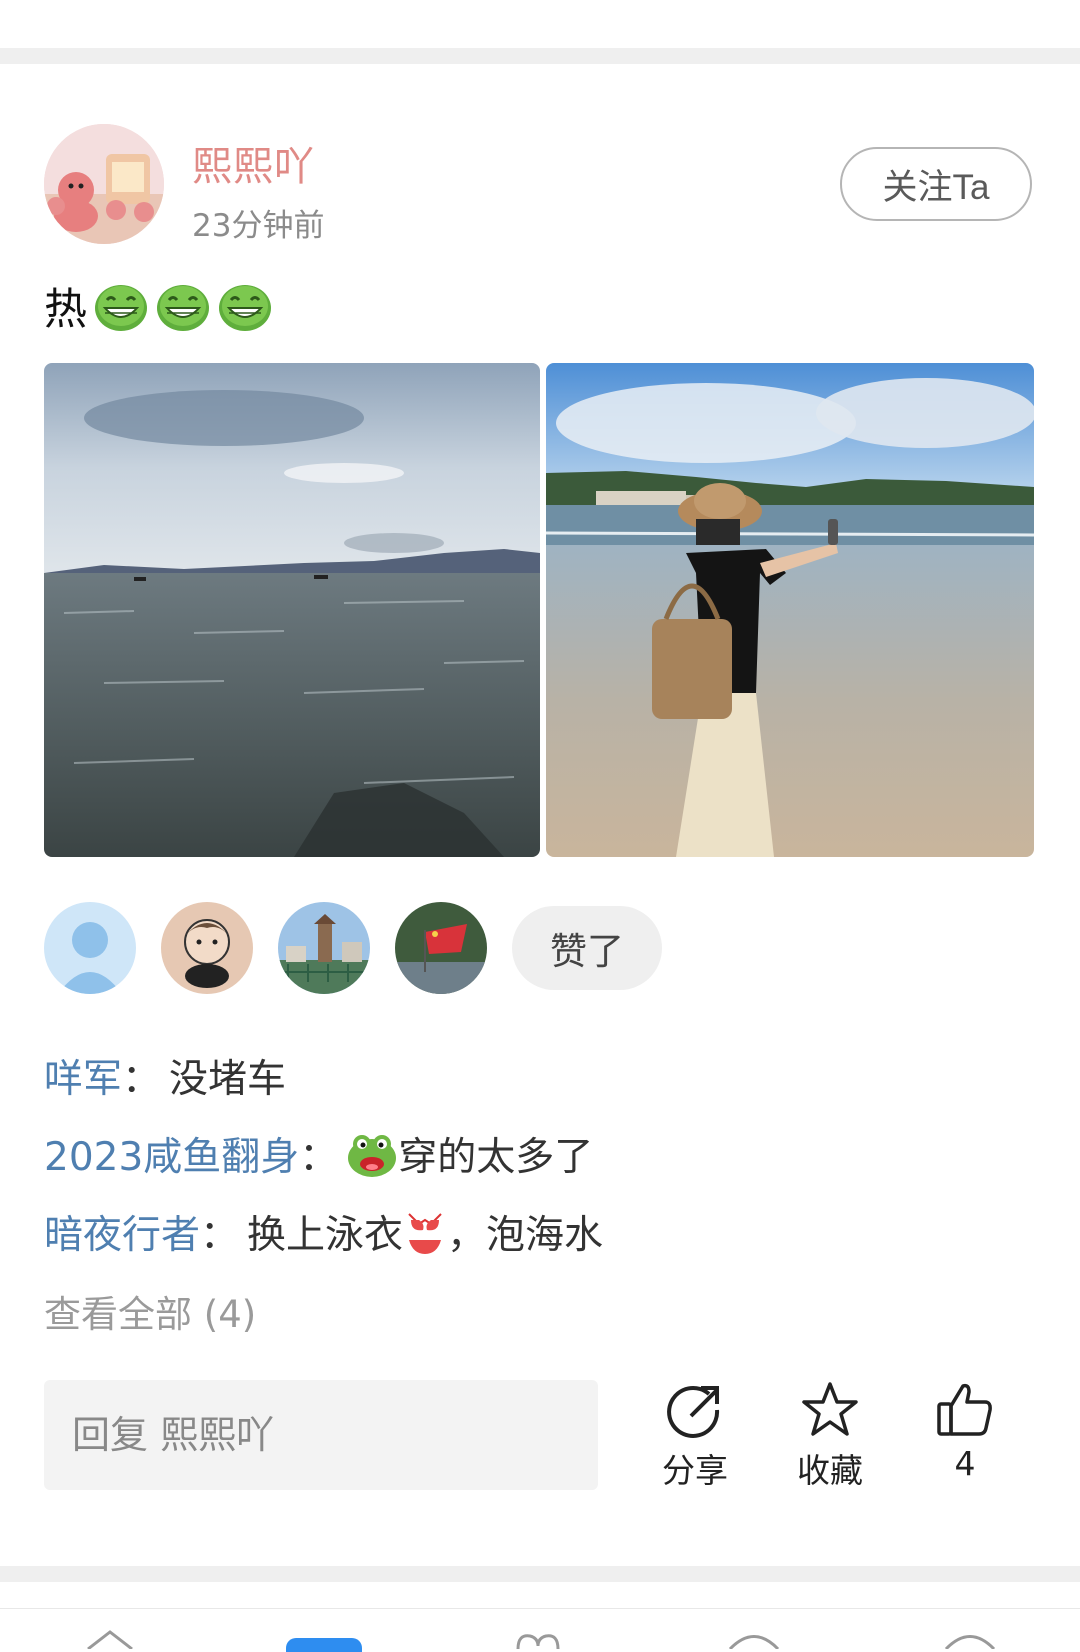 This screenshot has height=1652, width=1080. What do you see at coordinates (65, 310) in the screenshot?
I see `post-text: 热` at bounding box center [65, 310].